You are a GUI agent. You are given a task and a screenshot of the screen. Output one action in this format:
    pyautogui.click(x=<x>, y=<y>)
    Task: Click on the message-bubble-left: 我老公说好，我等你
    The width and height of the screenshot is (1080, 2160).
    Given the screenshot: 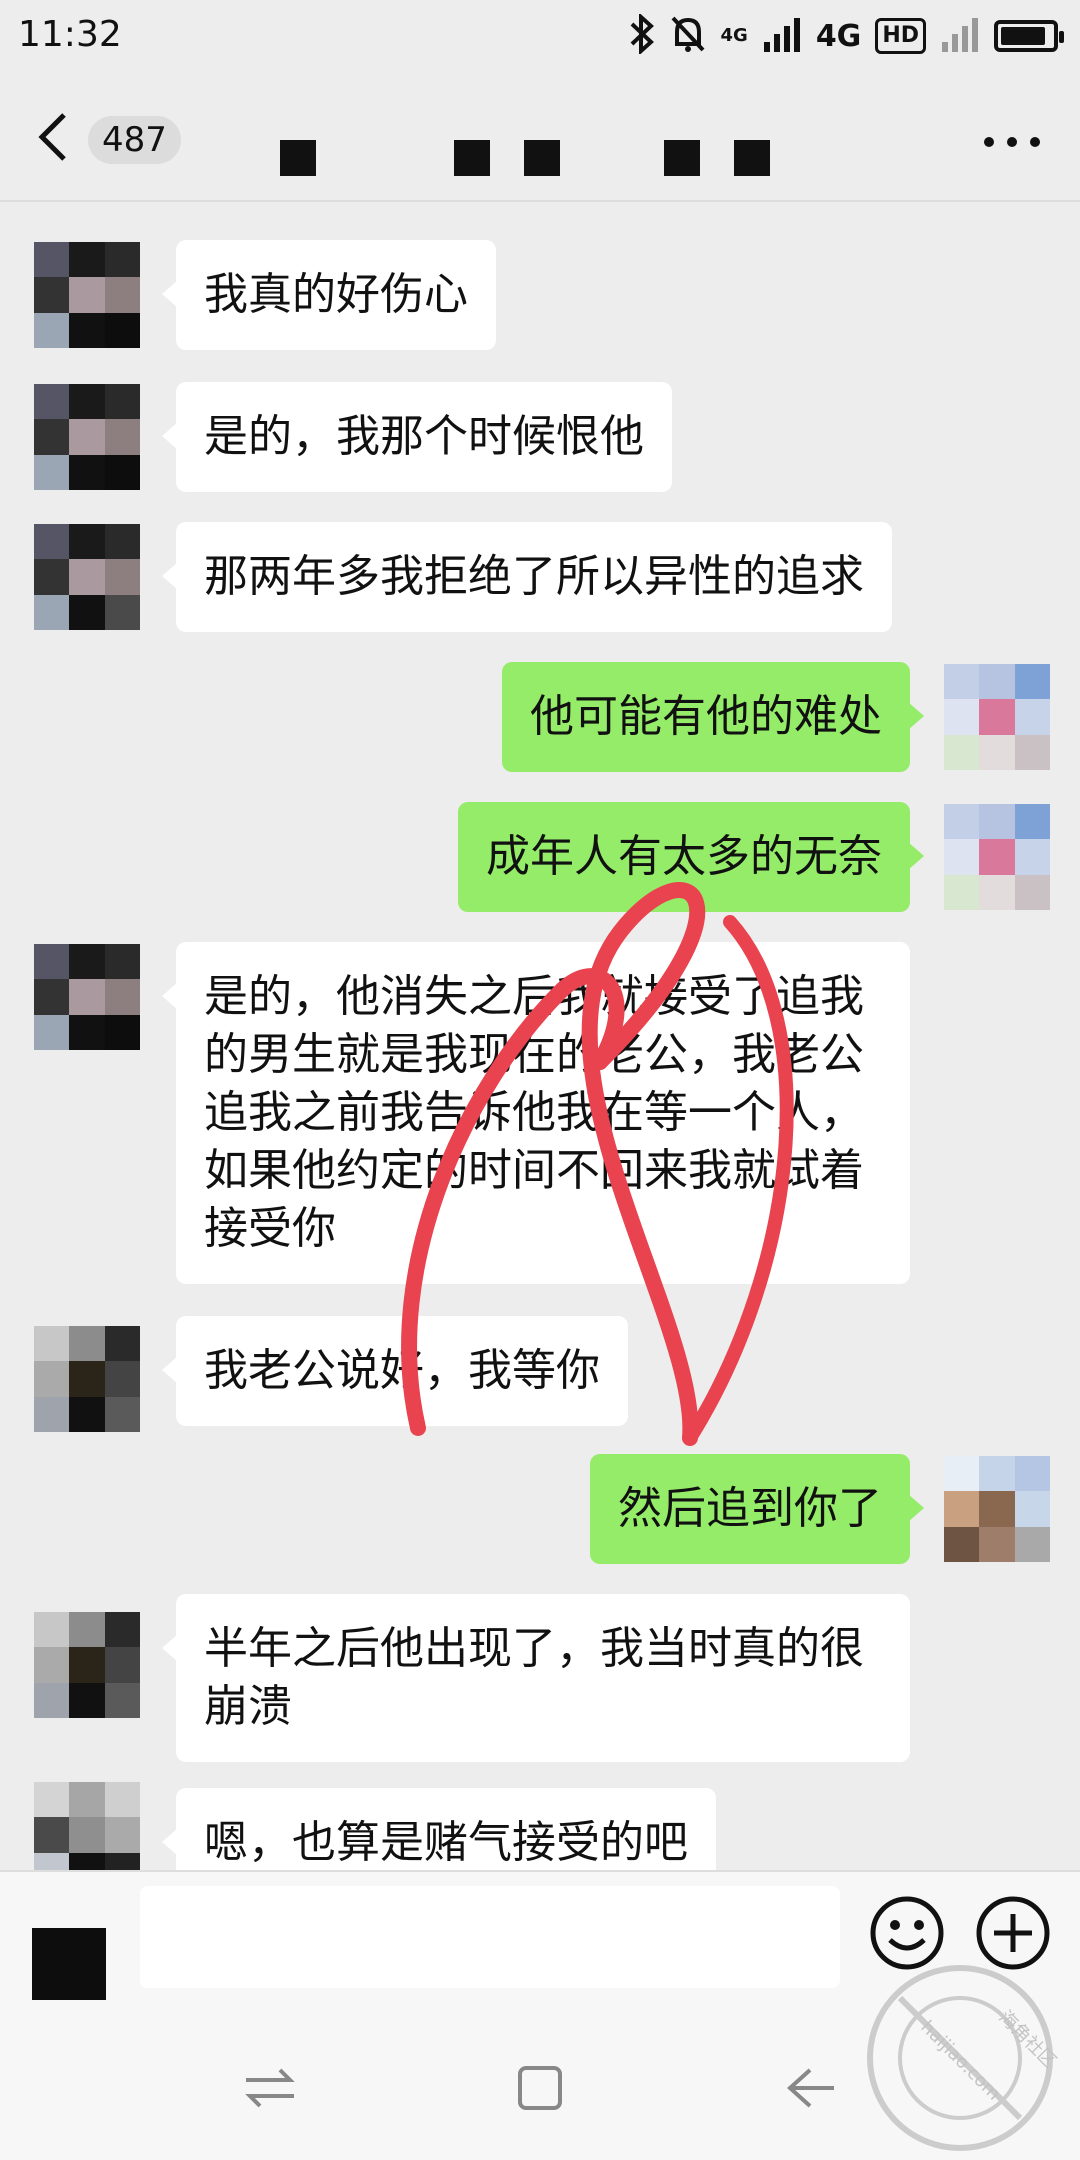 What is the action you would take?
    pyautogui.click(x=395, y=1371)
    